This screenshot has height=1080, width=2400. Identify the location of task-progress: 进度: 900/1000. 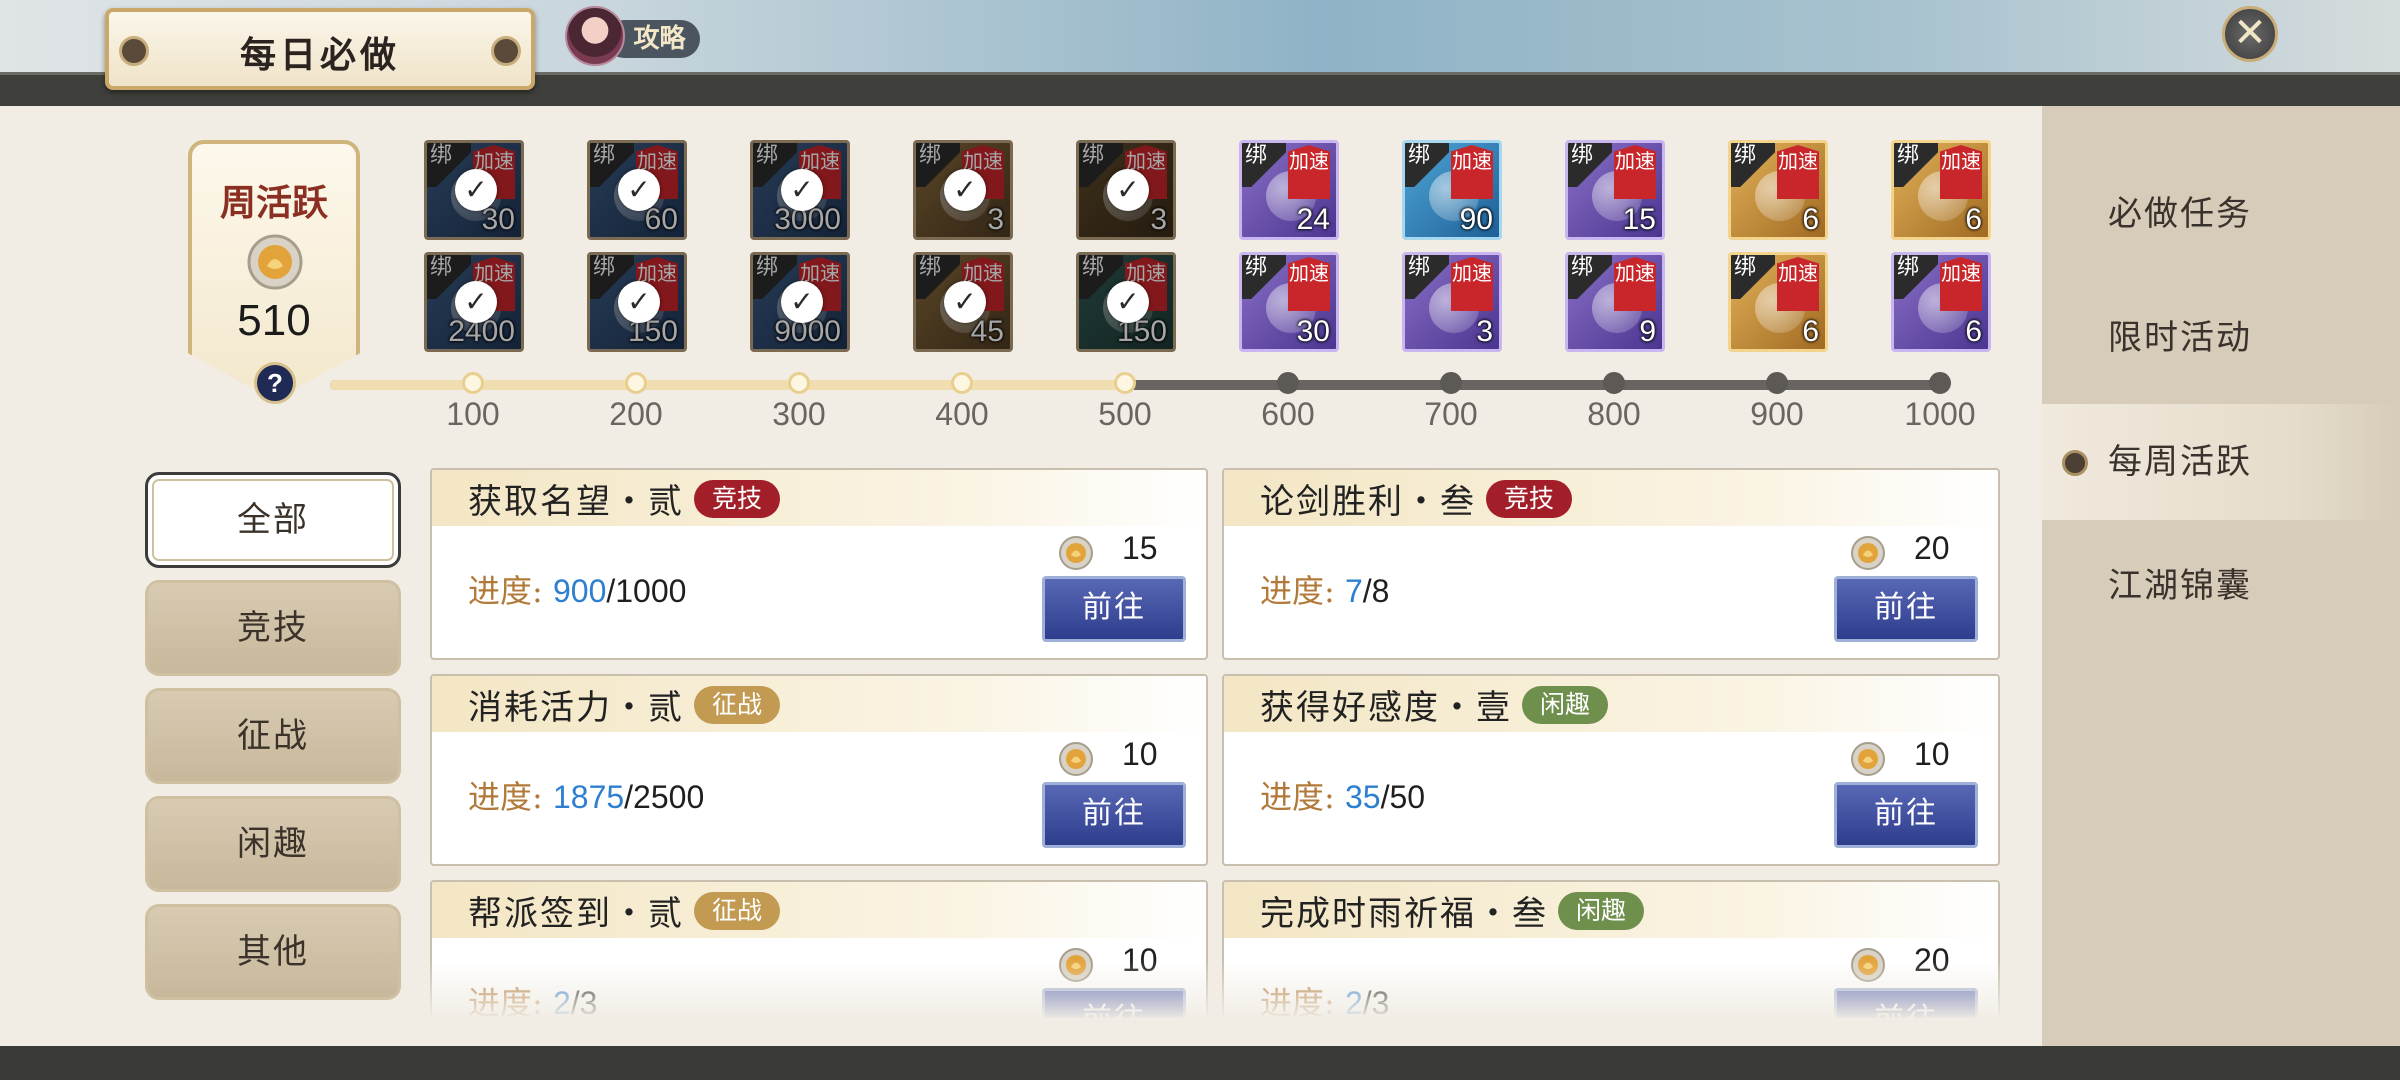
(577, 589).